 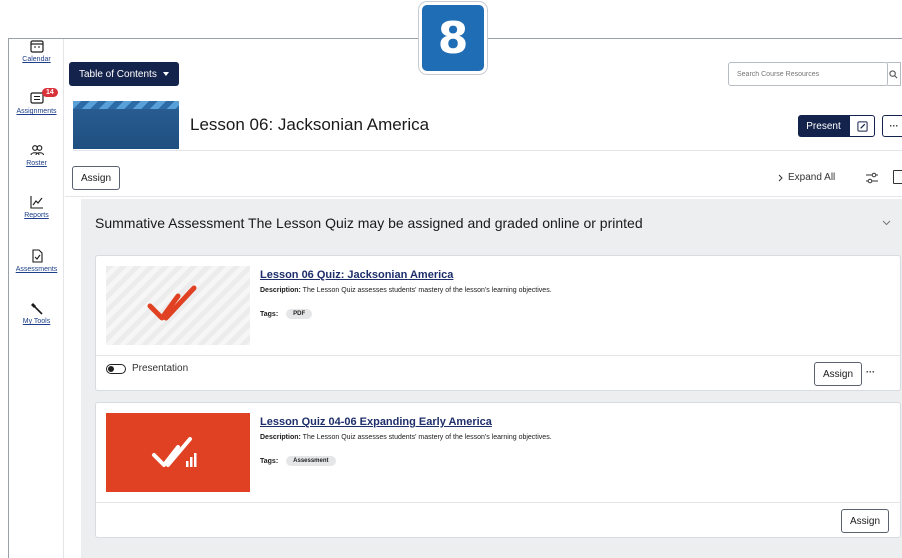 I want to click on sidebar-item-label: Roster, so click(x=36, y=163).